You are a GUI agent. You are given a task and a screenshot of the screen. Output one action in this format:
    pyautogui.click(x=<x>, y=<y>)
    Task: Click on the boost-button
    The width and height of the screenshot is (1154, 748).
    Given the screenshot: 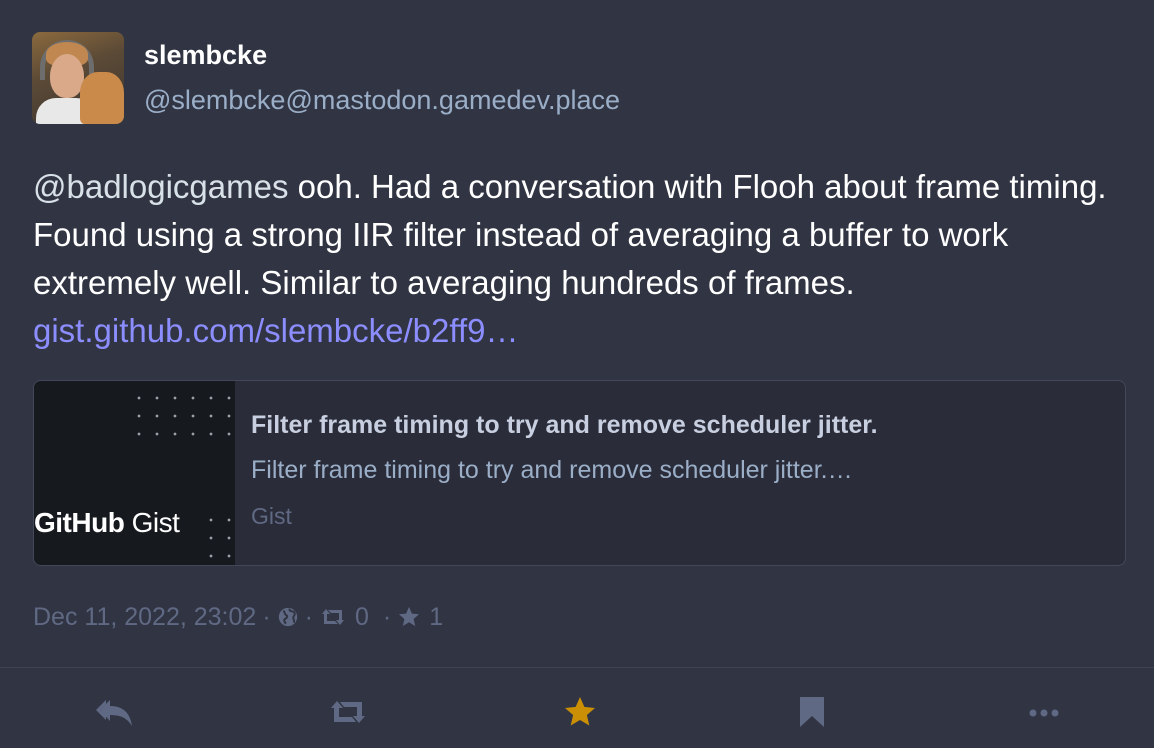 What is the action you would take?
    pyautogui.click(x=348, y=714)
    